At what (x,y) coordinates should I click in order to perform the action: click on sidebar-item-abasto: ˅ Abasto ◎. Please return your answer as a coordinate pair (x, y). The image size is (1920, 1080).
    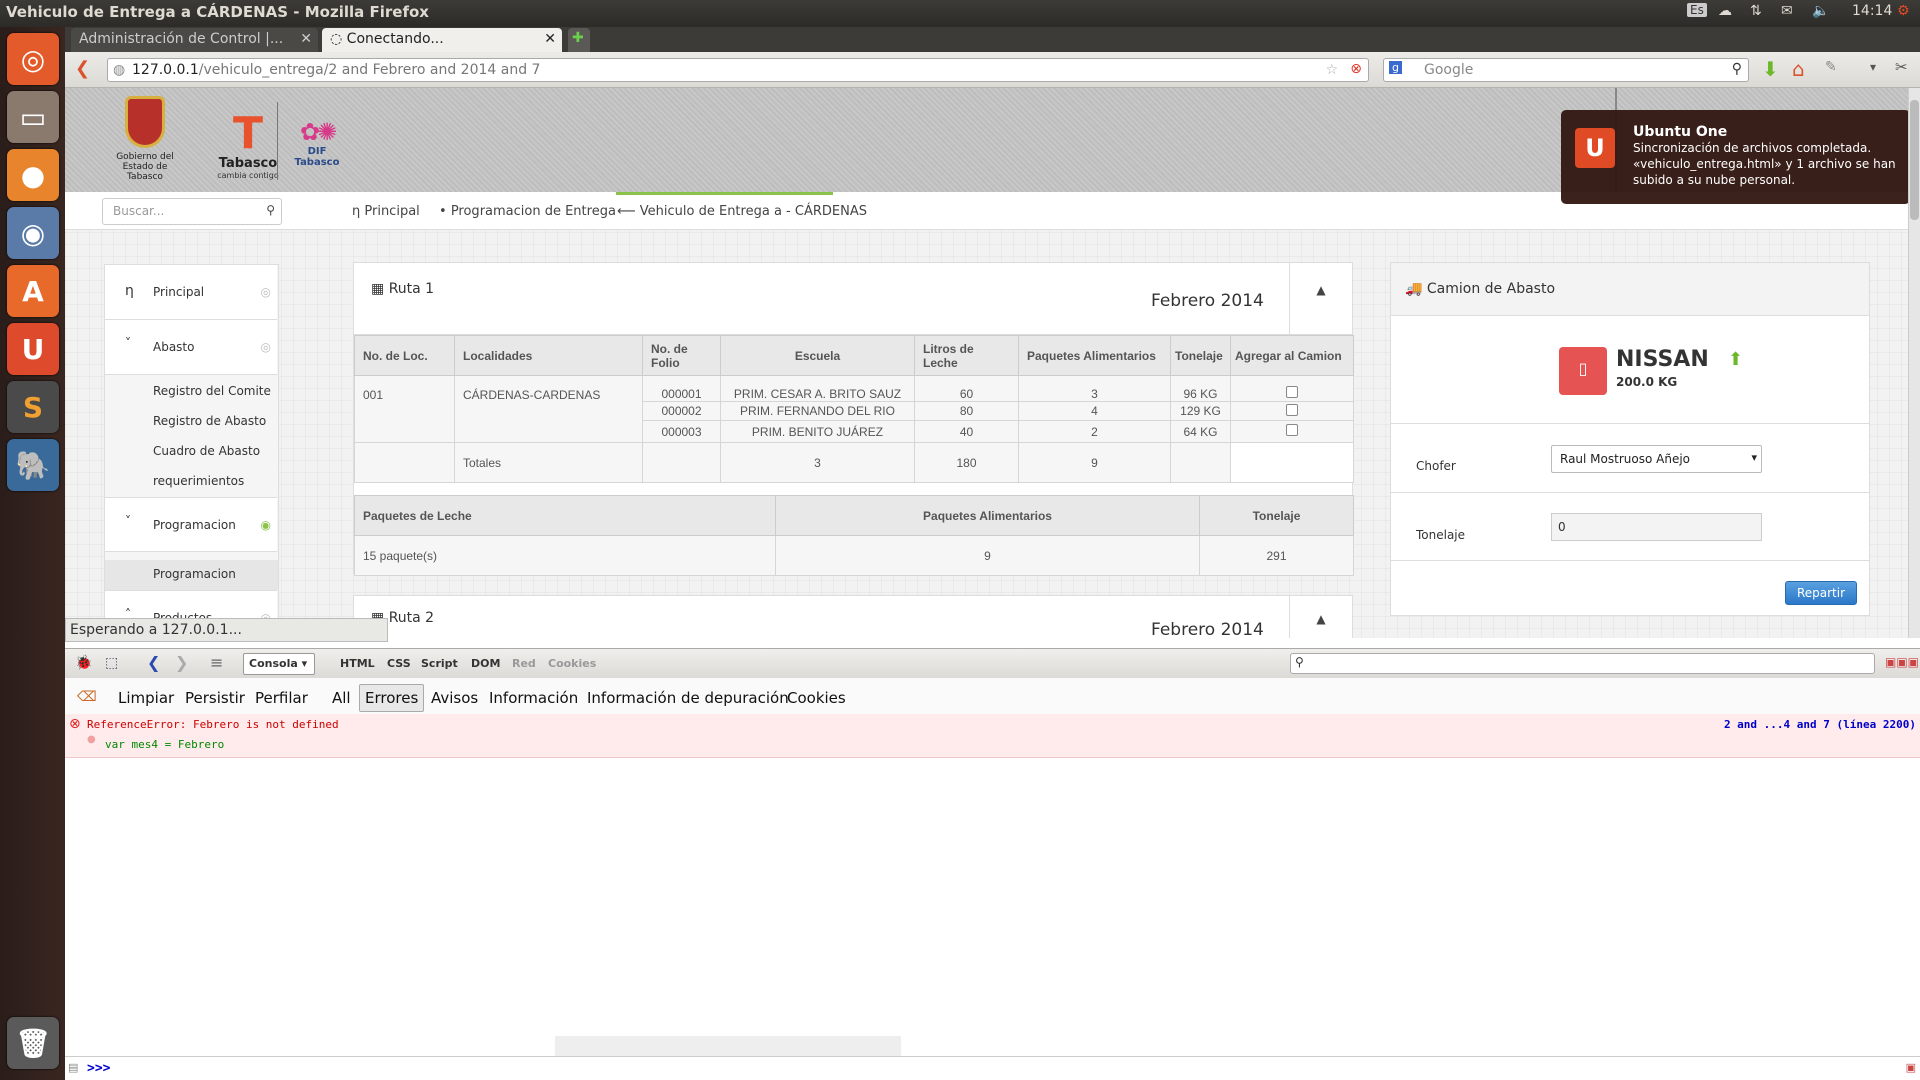
    Looking at the image, I should click on (191, 347).